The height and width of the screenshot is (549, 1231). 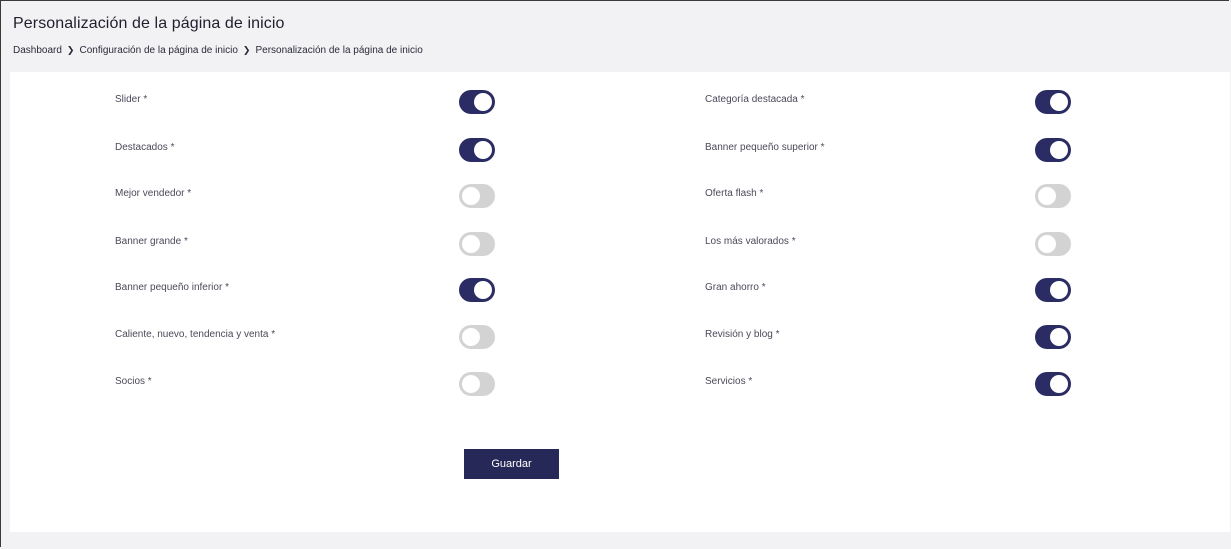 What do you see at coordinates (195, 334) in the screenshot?
I see `setting-label: Caliente, nuevo, tendencia y venta *` at bounding box center [195, 334].